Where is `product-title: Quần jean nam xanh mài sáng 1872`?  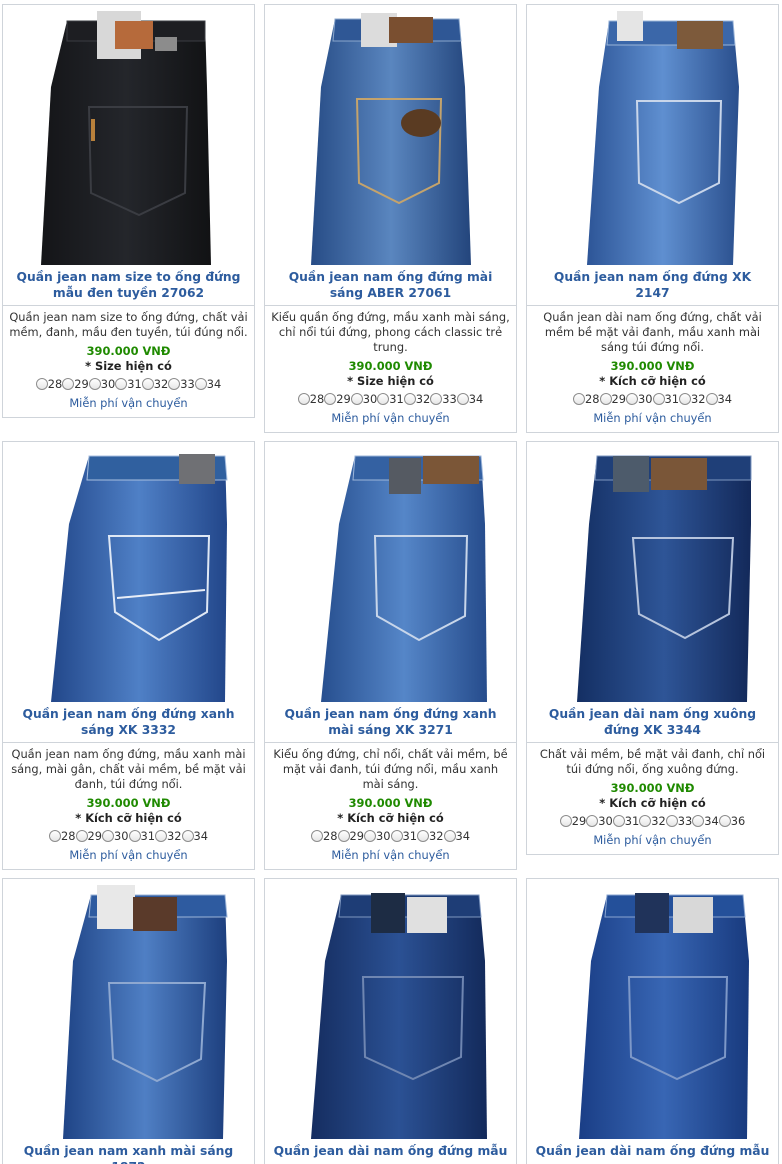
product-title: Quần jean nam xanh mài sáng 1872 is located at coordinates (128, 1152).